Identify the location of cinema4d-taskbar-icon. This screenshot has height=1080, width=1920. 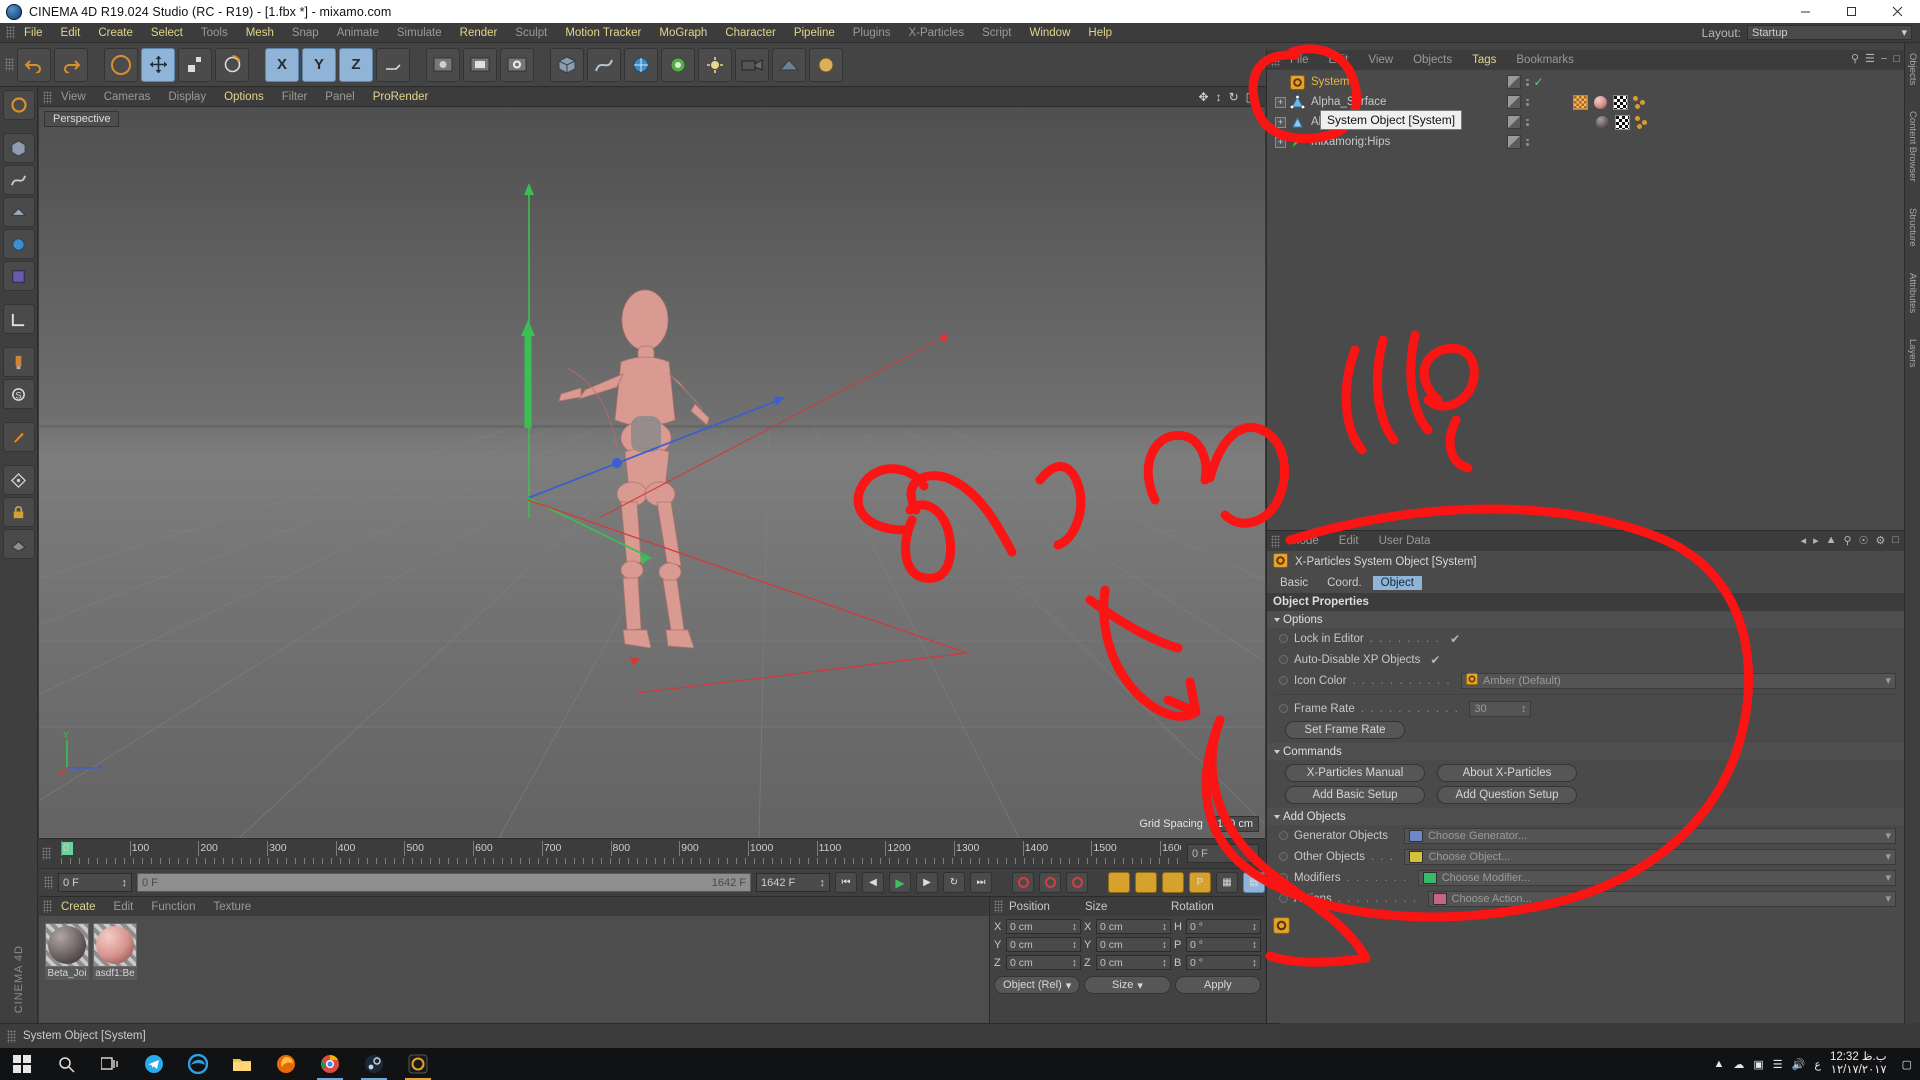
(418, 1064).